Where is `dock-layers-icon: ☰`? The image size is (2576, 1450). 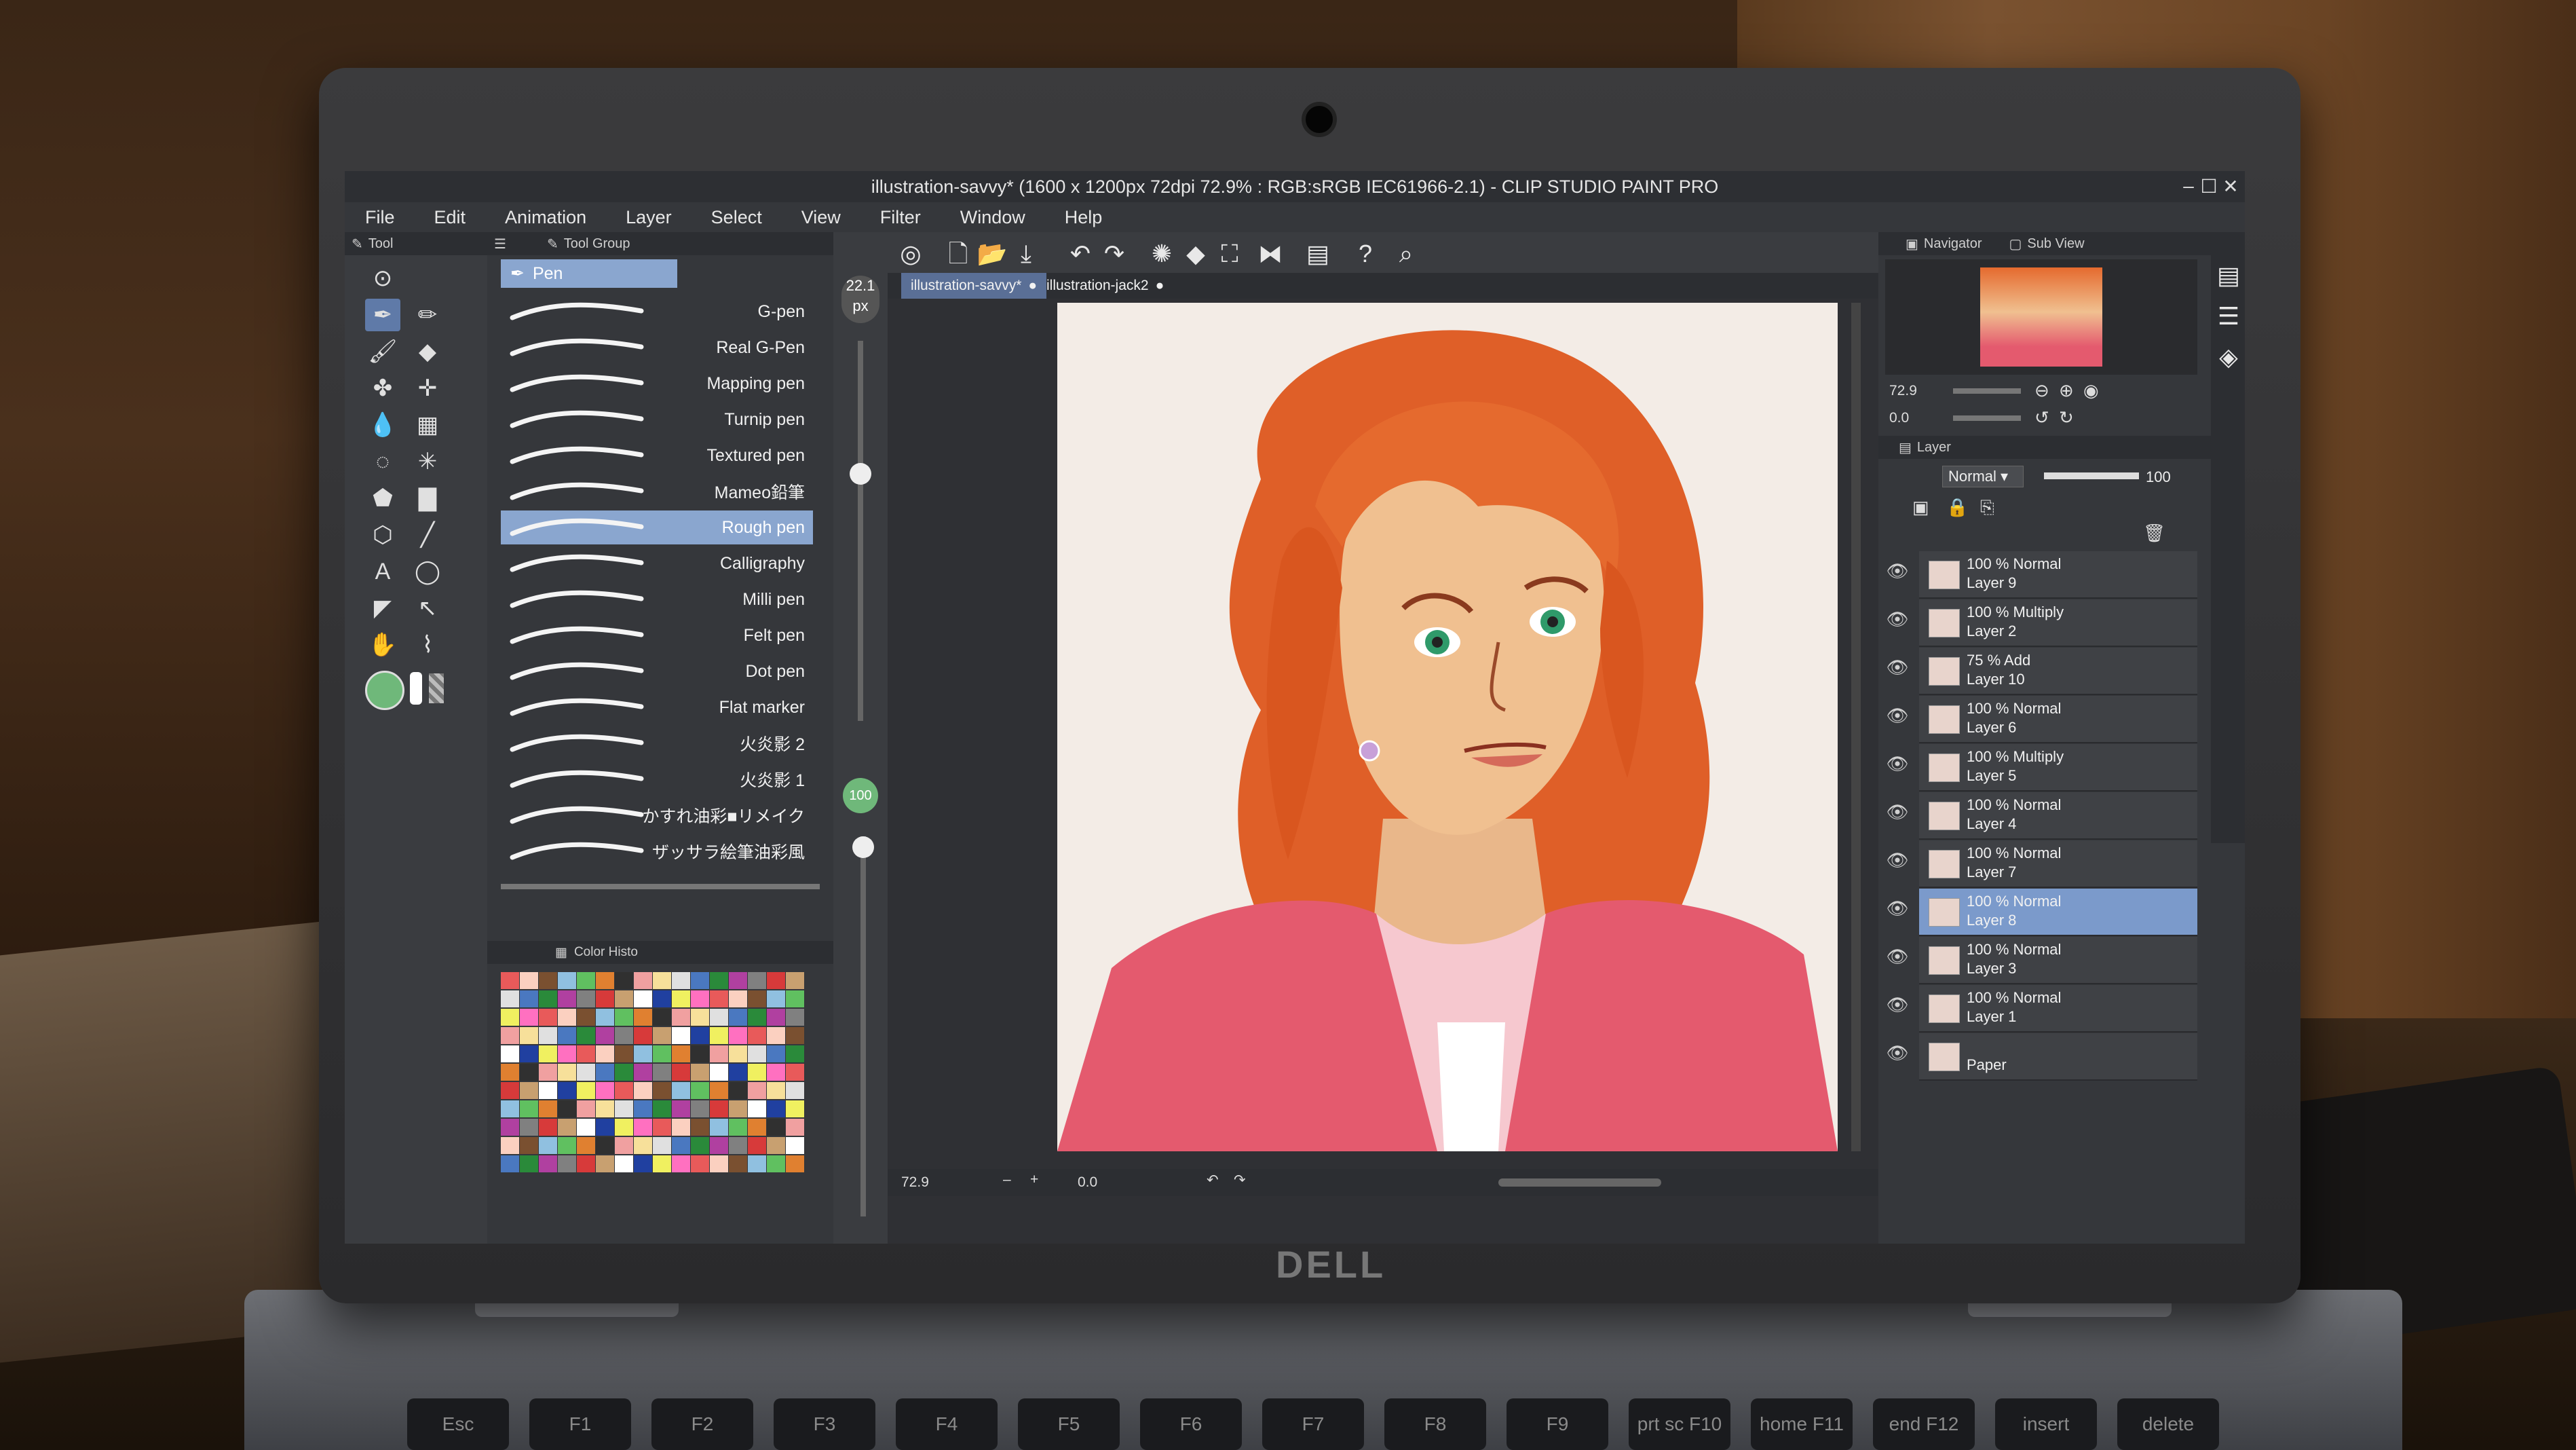
dock-layers-icon: ☰ is located at coordinates (2228, 316).